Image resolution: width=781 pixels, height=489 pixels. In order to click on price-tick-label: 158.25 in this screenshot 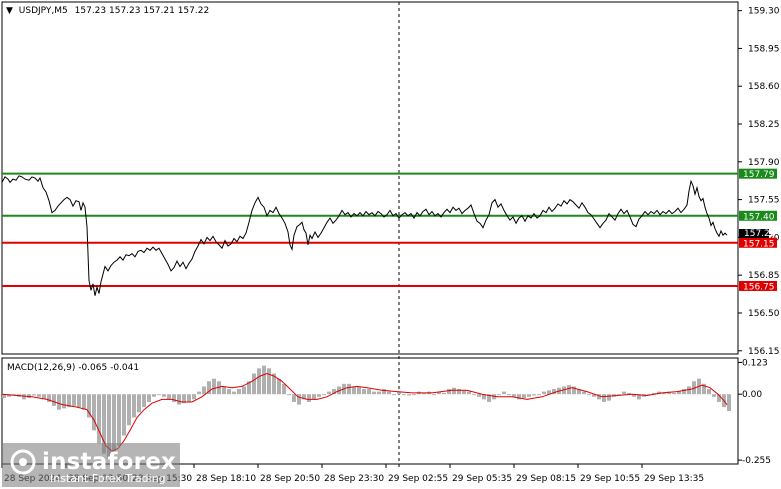, I will do `click(764, 125)`.